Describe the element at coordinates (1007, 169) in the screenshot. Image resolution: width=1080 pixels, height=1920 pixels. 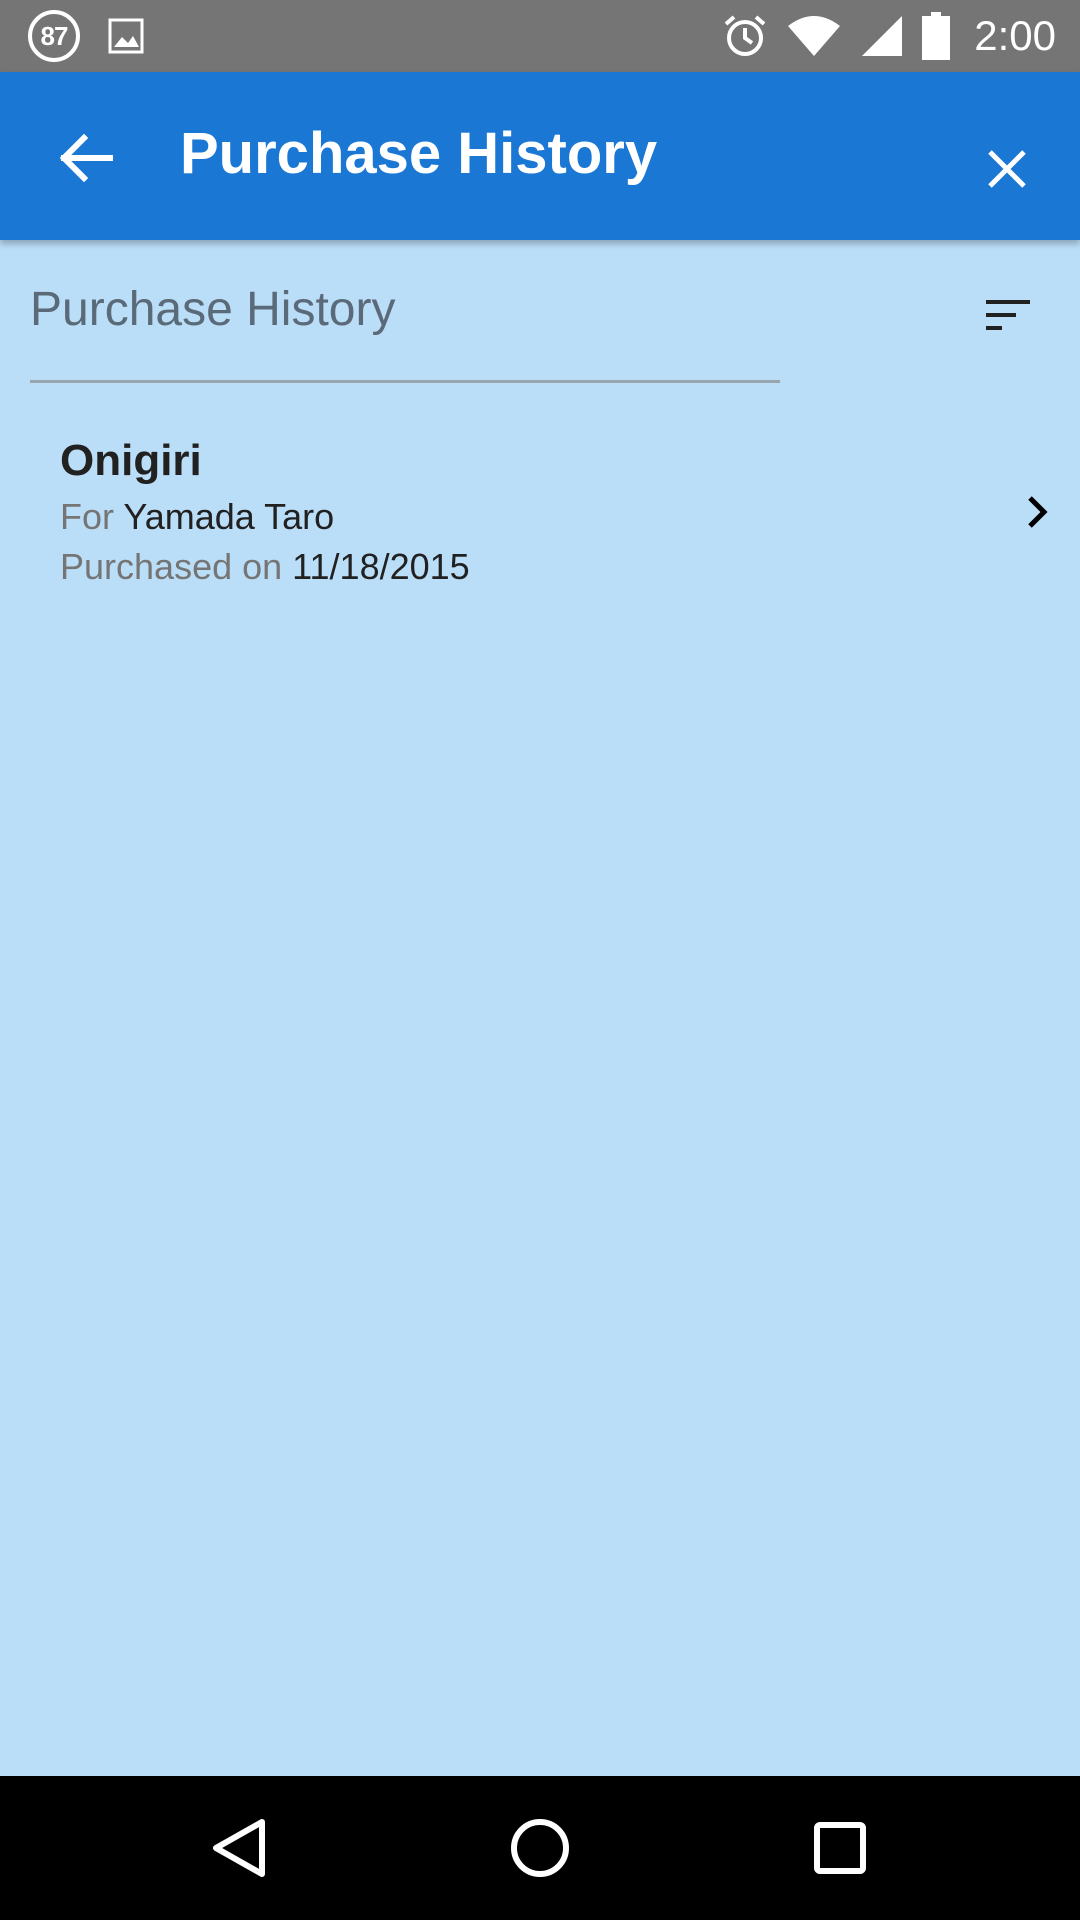
I see `close-icon` at that location.